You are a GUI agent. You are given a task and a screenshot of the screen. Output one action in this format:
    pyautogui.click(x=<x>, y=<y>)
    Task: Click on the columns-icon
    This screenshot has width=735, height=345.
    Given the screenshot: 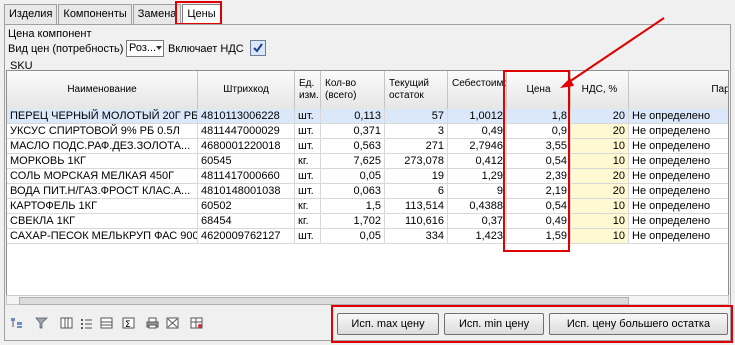 What is the action you would take?
    pyautogui.click(x=66, y=323)
    